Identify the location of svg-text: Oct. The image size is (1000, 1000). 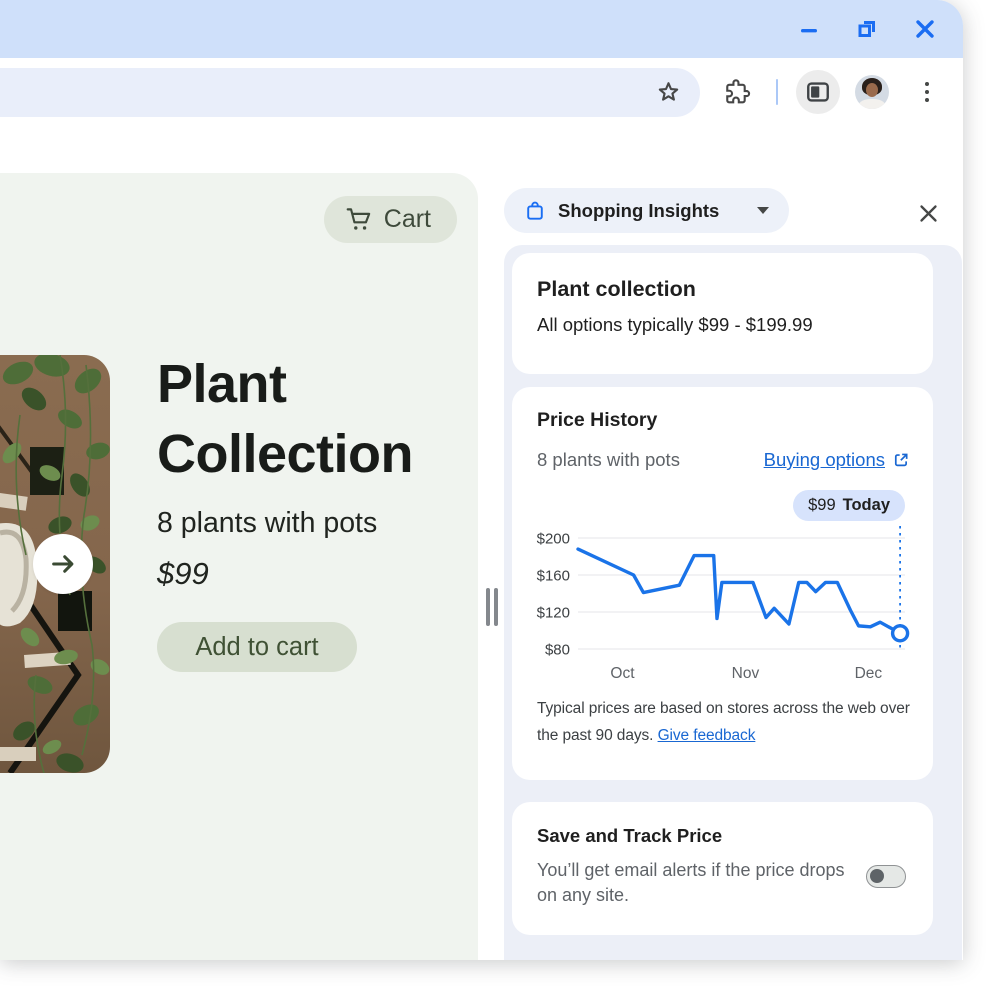
(622, 673).